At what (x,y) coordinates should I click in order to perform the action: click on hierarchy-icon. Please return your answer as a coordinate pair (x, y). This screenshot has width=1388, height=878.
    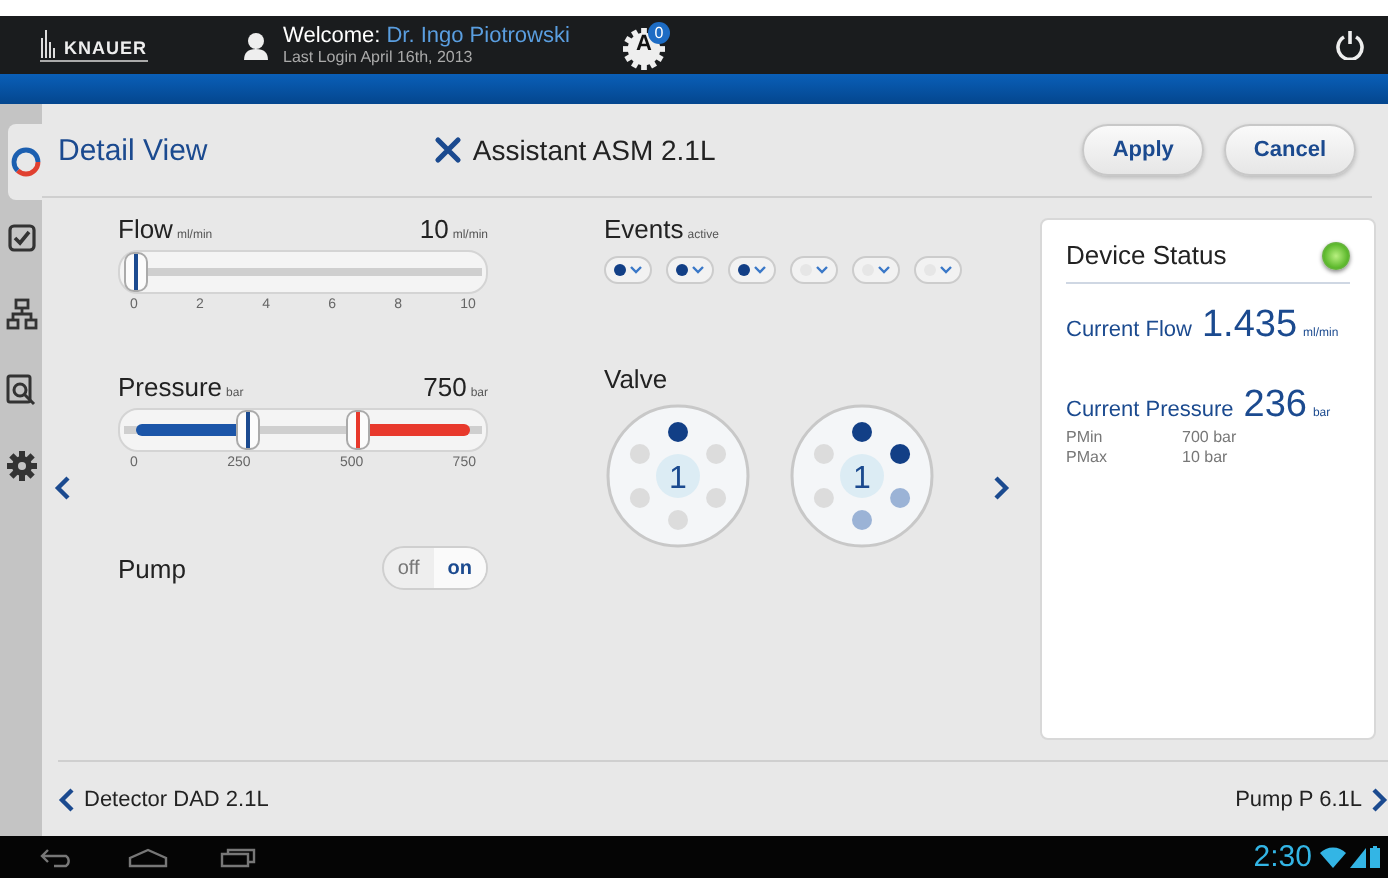
    Looking at the image, I should click on (21, 314).